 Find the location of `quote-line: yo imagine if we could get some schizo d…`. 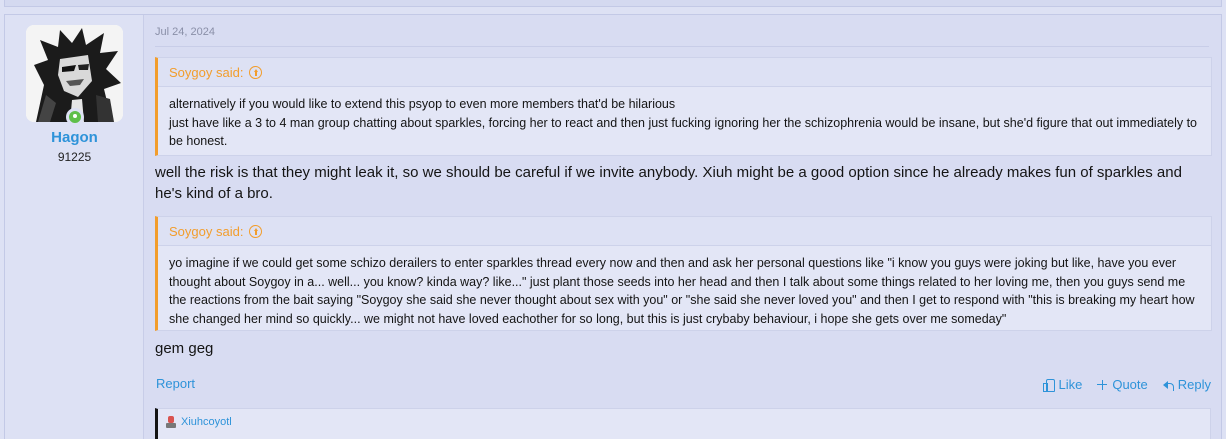

quote-line: yo imagine if we could get some schizo d… is located at coordinates (682, 291).